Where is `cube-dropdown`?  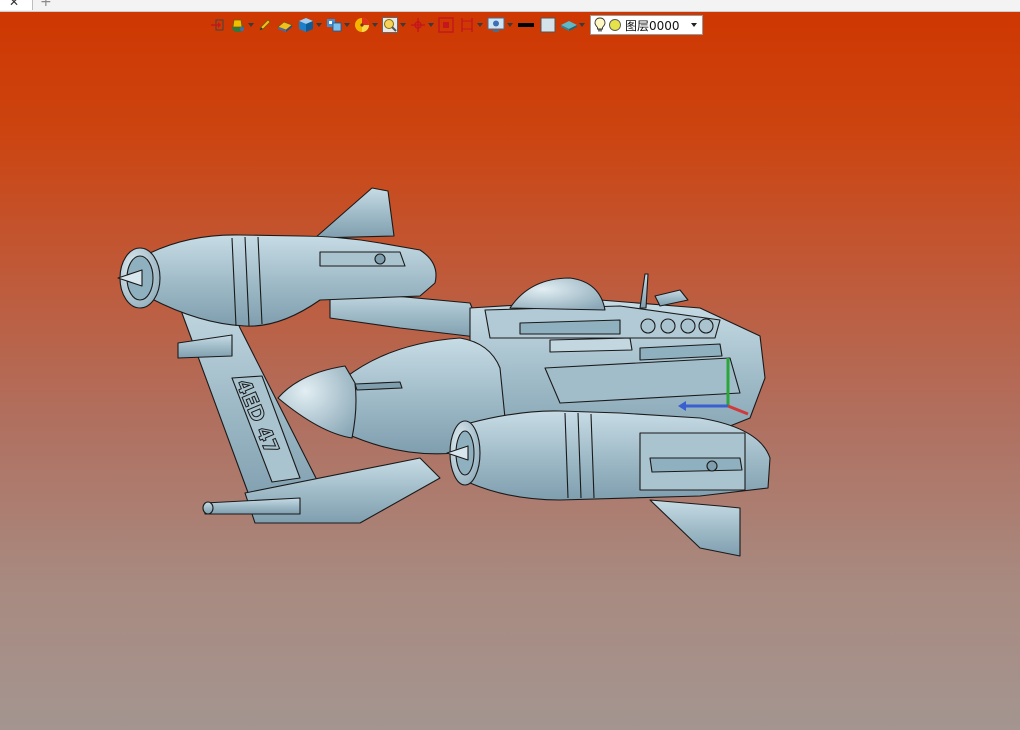
cube-dropdown is located at coordinates (309, 25).